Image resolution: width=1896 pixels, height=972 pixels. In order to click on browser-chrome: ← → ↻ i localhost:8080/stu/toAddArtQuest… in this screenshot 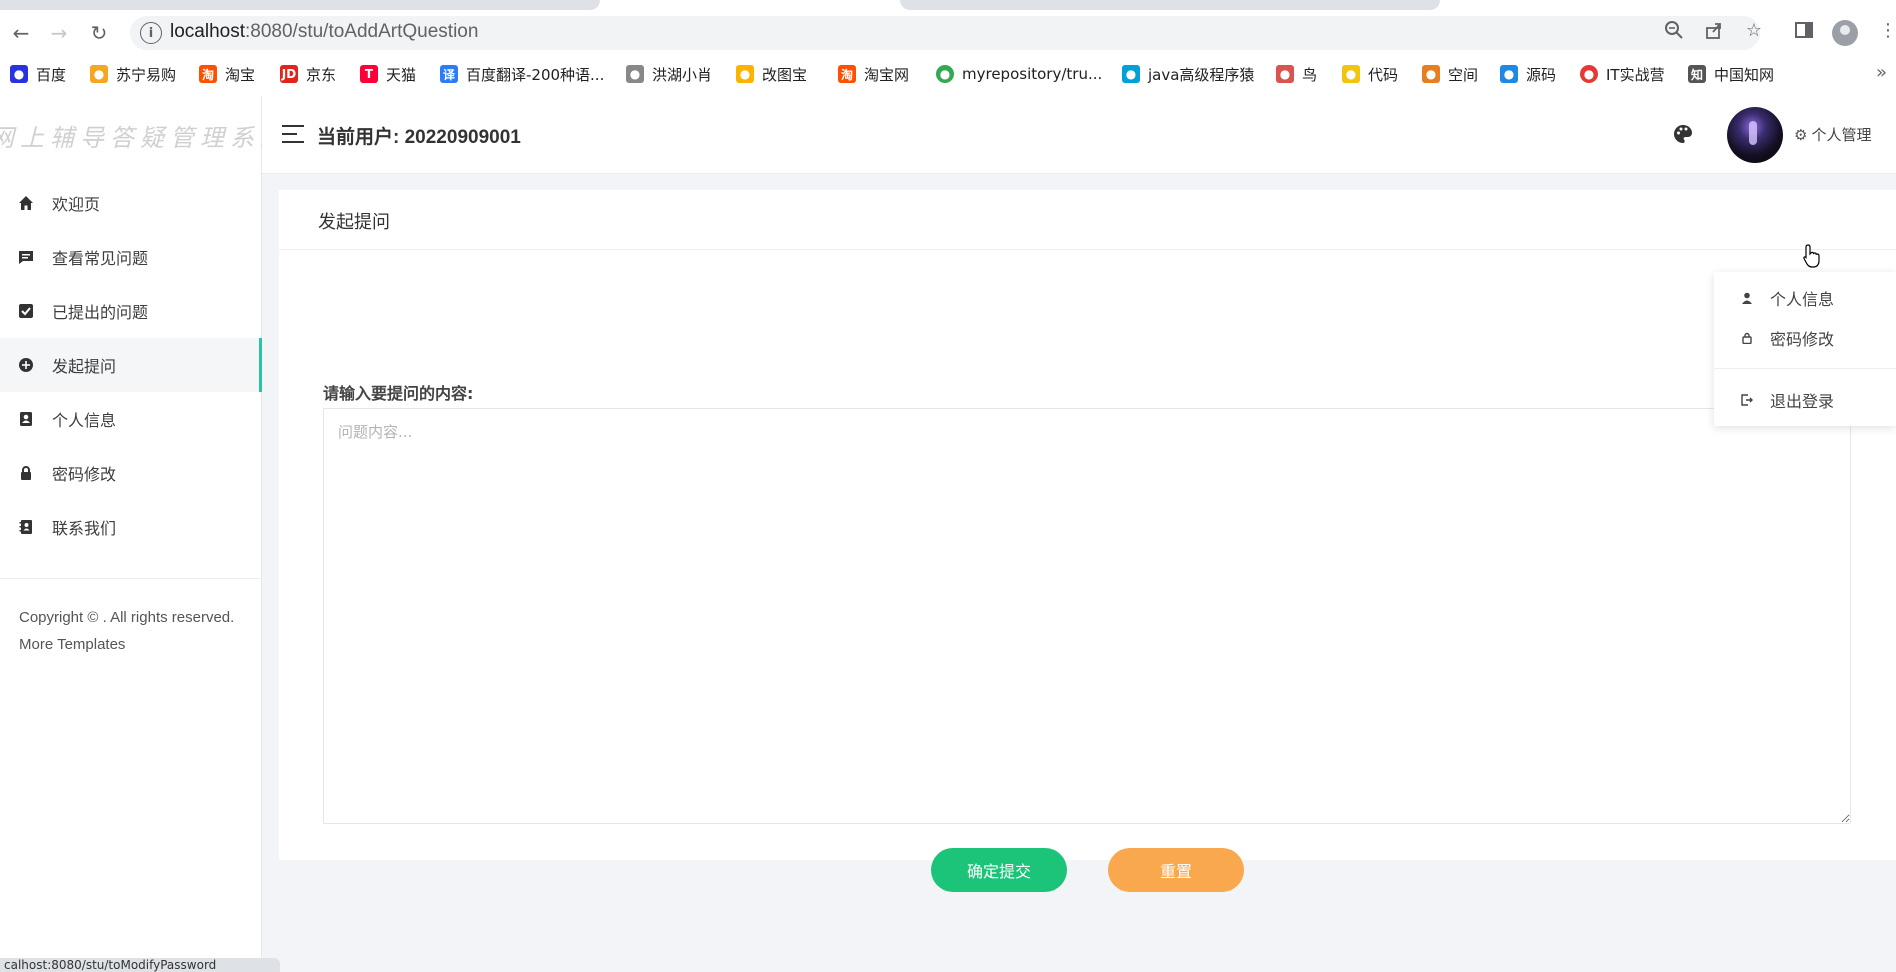, I will do `click(948, 48)`.